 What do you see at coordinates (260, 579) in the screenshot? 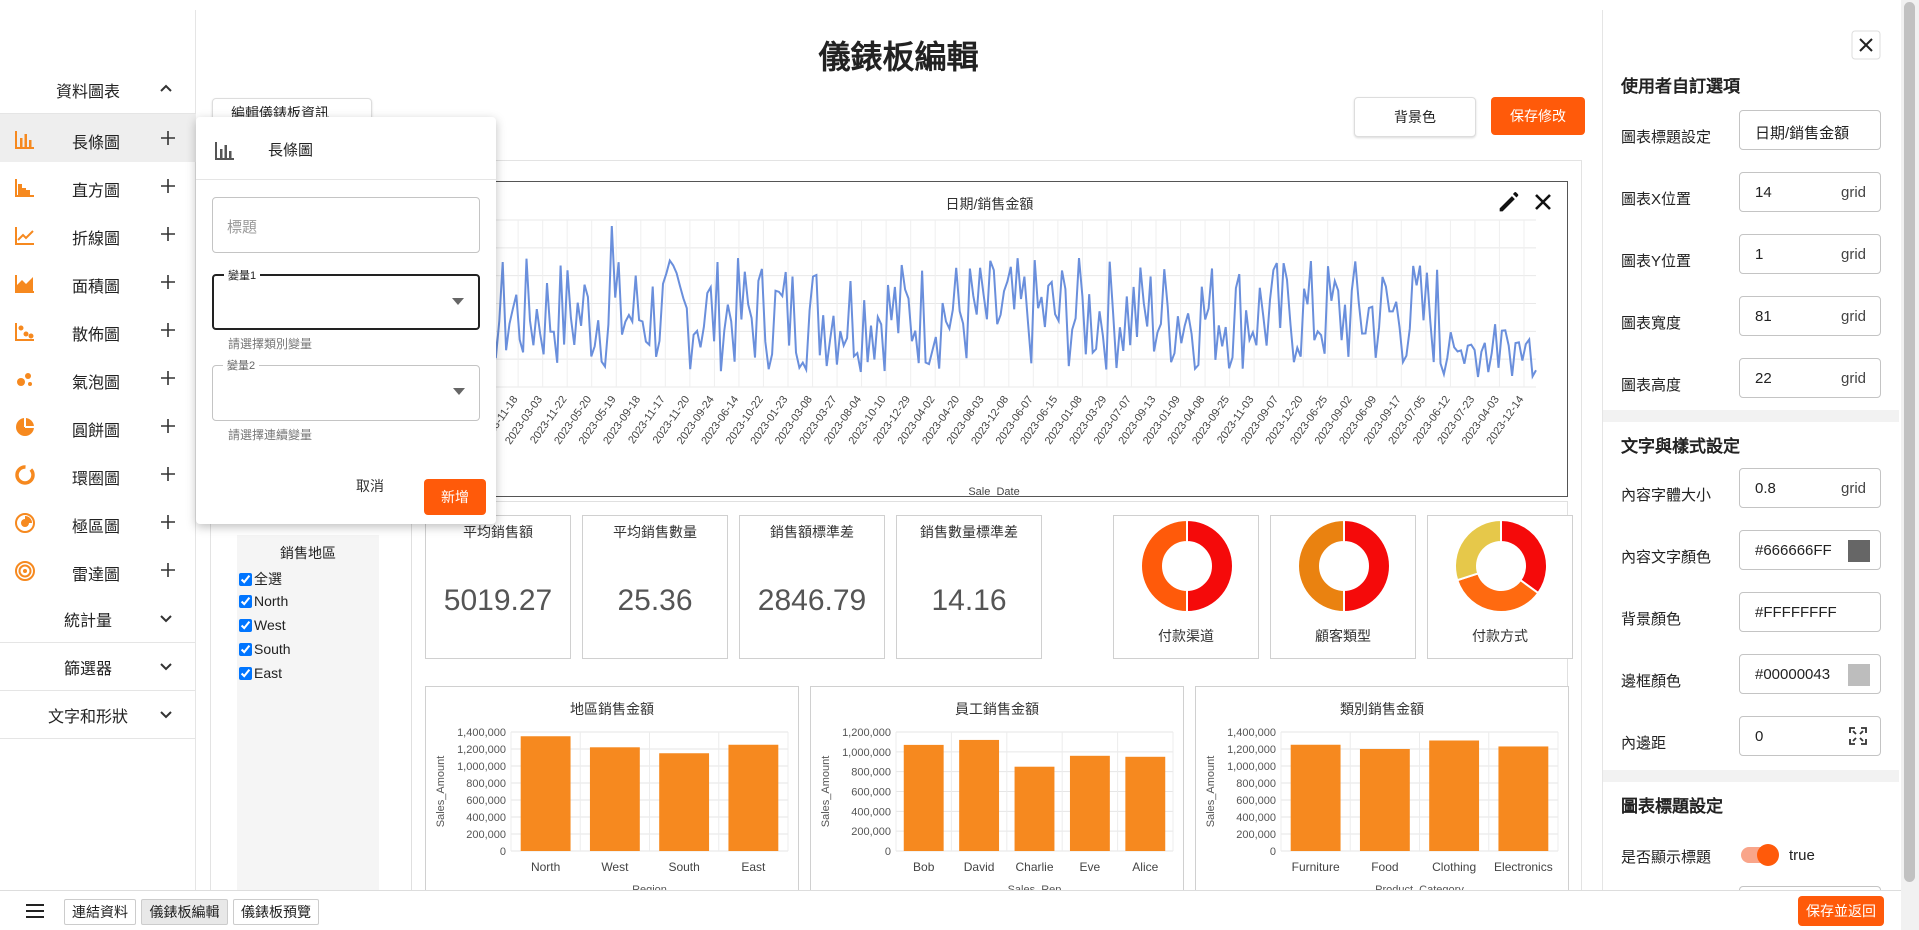
I see `filter-option: 全選` at bounding box center [260, 579].